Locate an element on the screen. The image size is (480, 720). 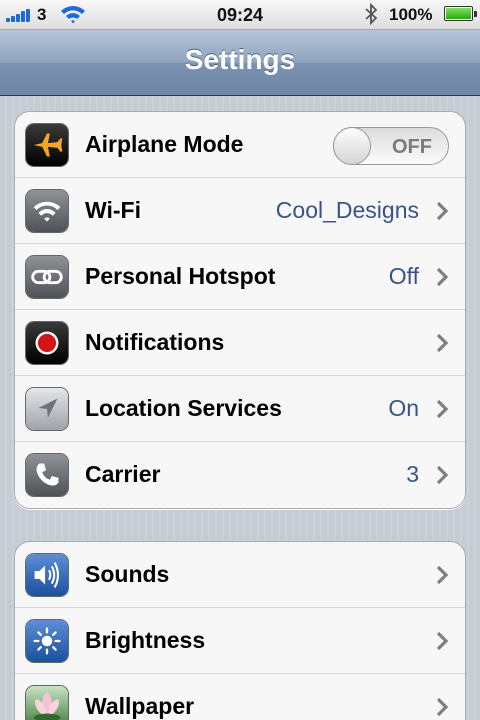
row-value: Cool_Designs is located at coordinates (347, 210).